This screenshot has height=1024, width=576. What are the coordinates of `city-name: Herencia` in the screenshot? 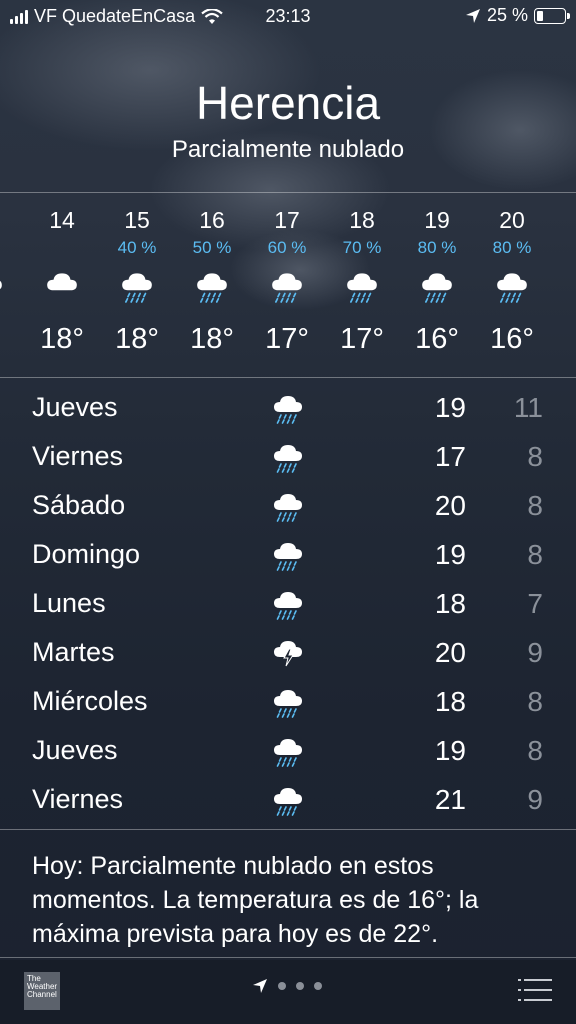 It's located at (288, 103).